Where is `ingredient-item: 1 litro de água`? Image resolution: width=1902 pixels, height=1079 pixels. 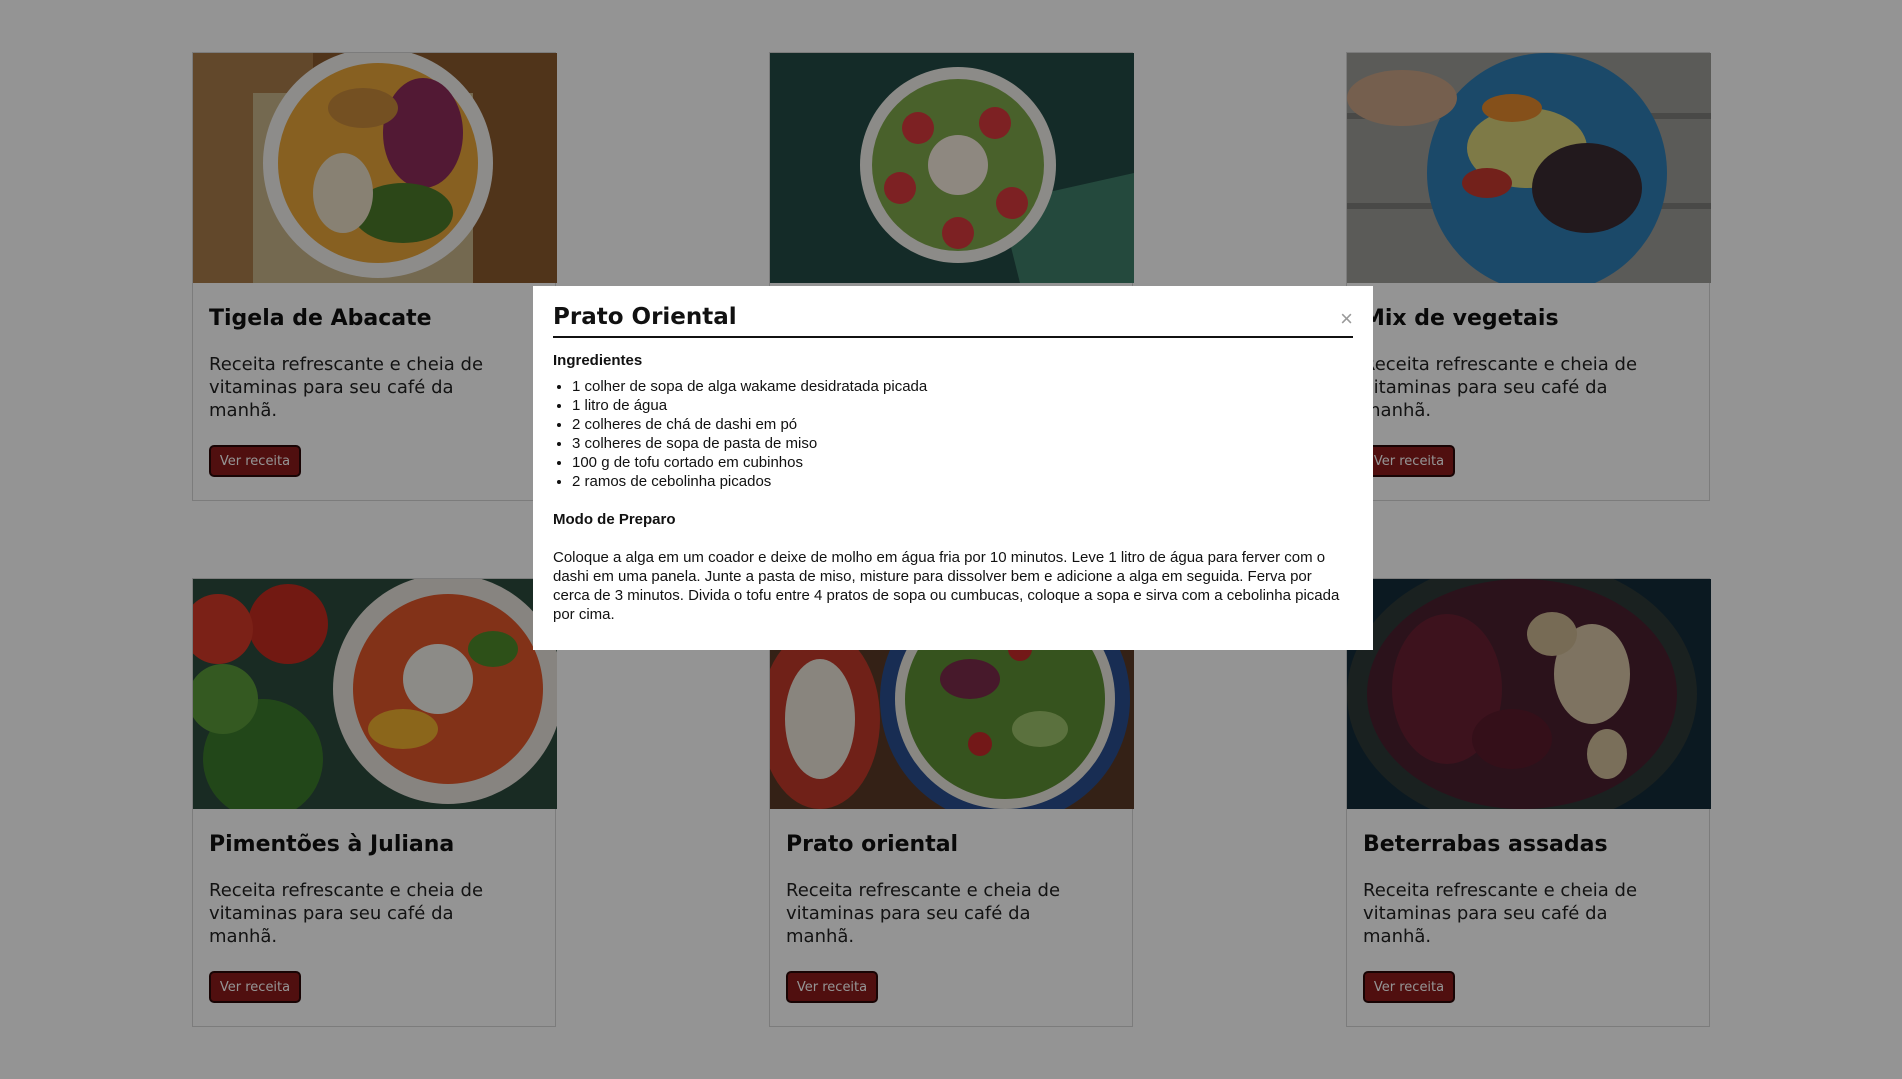 ingredient-item: 1 litro de água is located at coordinates (962, 405).